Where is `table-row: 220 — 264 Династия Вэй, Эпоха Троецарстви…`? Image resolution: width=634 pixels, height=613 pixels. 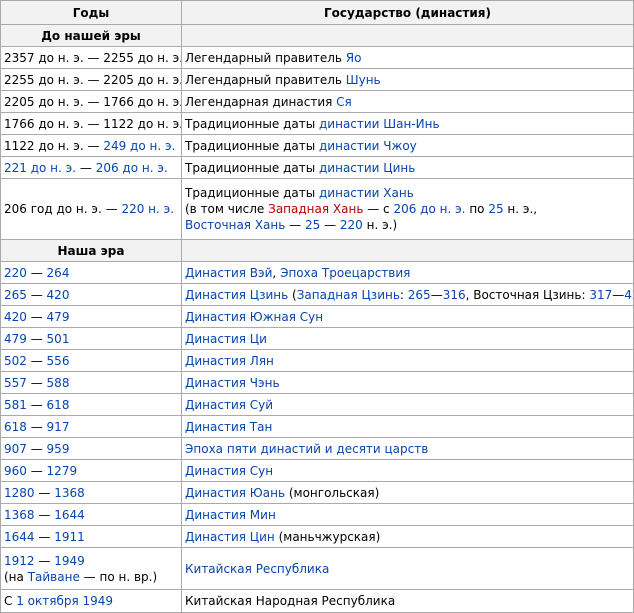
table-row: 220 — 264 Династия Вэй, Эпоха Троецарстви… is located at coordinates (317, 272).